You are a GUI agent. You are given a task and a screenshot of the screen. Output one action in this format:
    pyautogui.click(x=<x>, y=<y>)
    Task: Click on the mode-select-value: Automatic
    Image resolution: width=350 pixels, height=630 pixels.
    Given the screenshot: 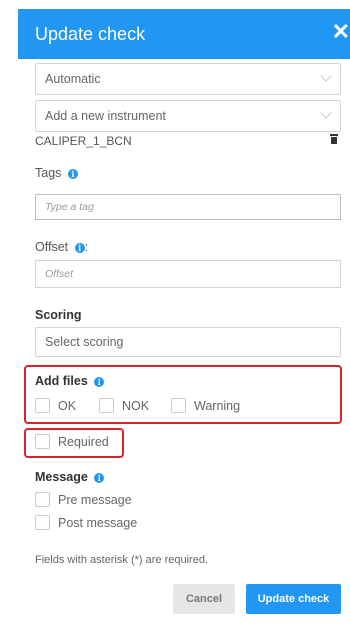 What is the action you would take?
    pyautogui.click(x=73, y=79)
    